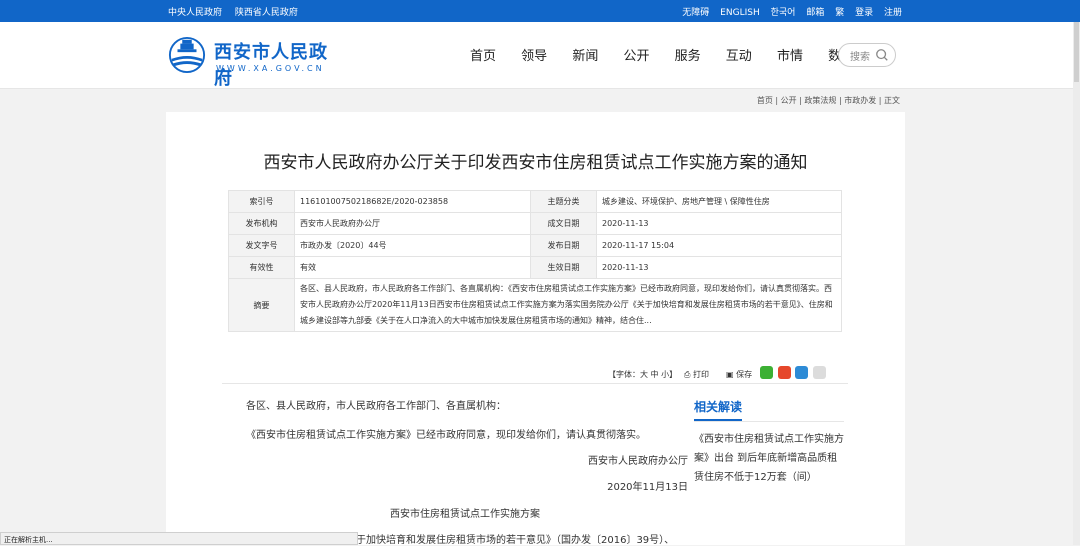  Describe the element at coordinates (783, 13) in the screenshot. I see `link-korean: 한국어` at that location.